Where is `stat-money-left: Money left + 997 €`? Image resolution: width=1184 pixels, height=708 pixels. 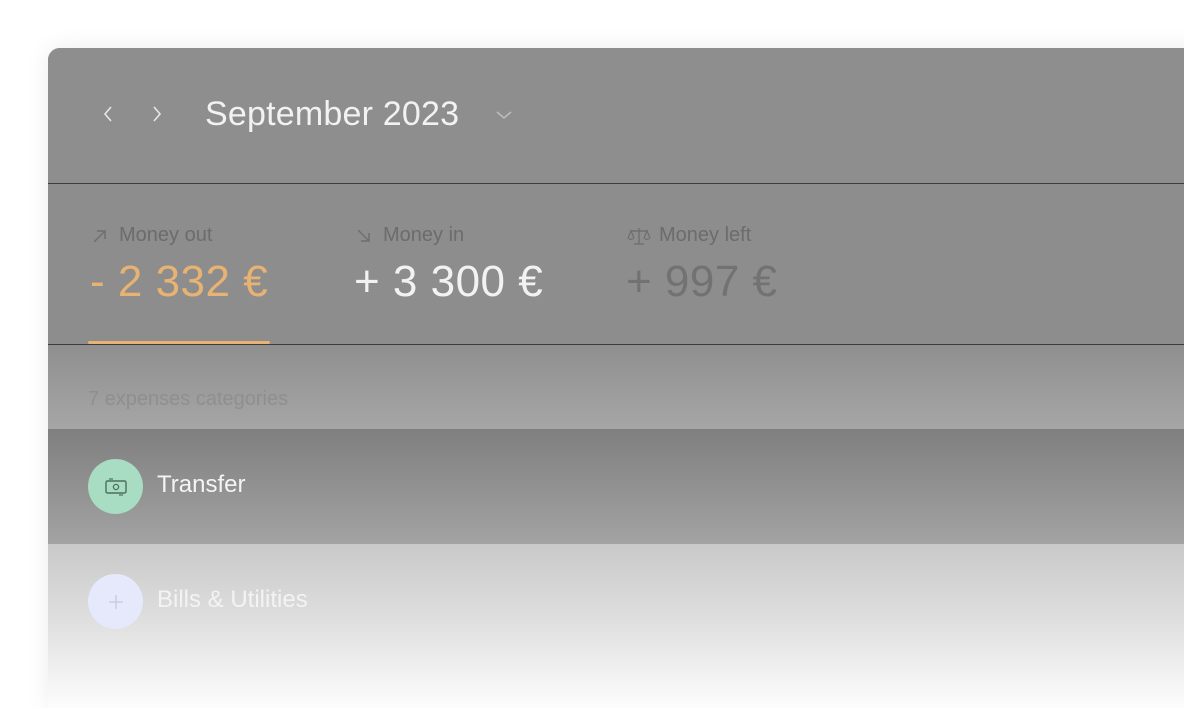
stat-money-left: Money left + 997 € is located at coordinates (702, 265).